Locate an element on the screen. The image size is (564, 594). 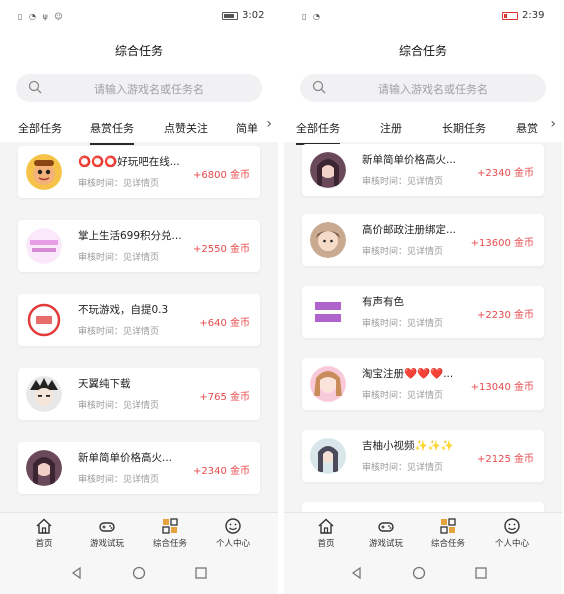
task-card: 高价邮政注册绑定... 审核时间：见详情页 +13600 金币 is located at coordinates (423, 240).